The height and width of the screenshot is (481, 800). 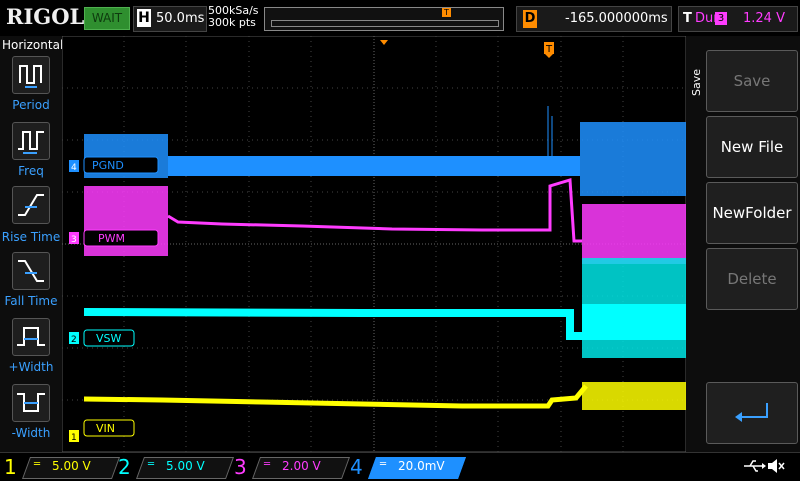 What do you see at coordinates (776, 468) in the screenshot?
I see `mute-speaker-icon` at bounding box center [776, 468].